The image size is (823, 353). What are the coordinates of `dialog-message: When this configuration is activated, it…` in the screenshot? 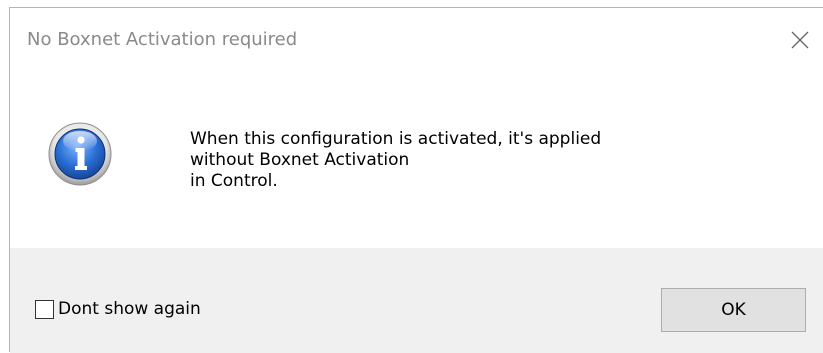 It's located at (395, 160).